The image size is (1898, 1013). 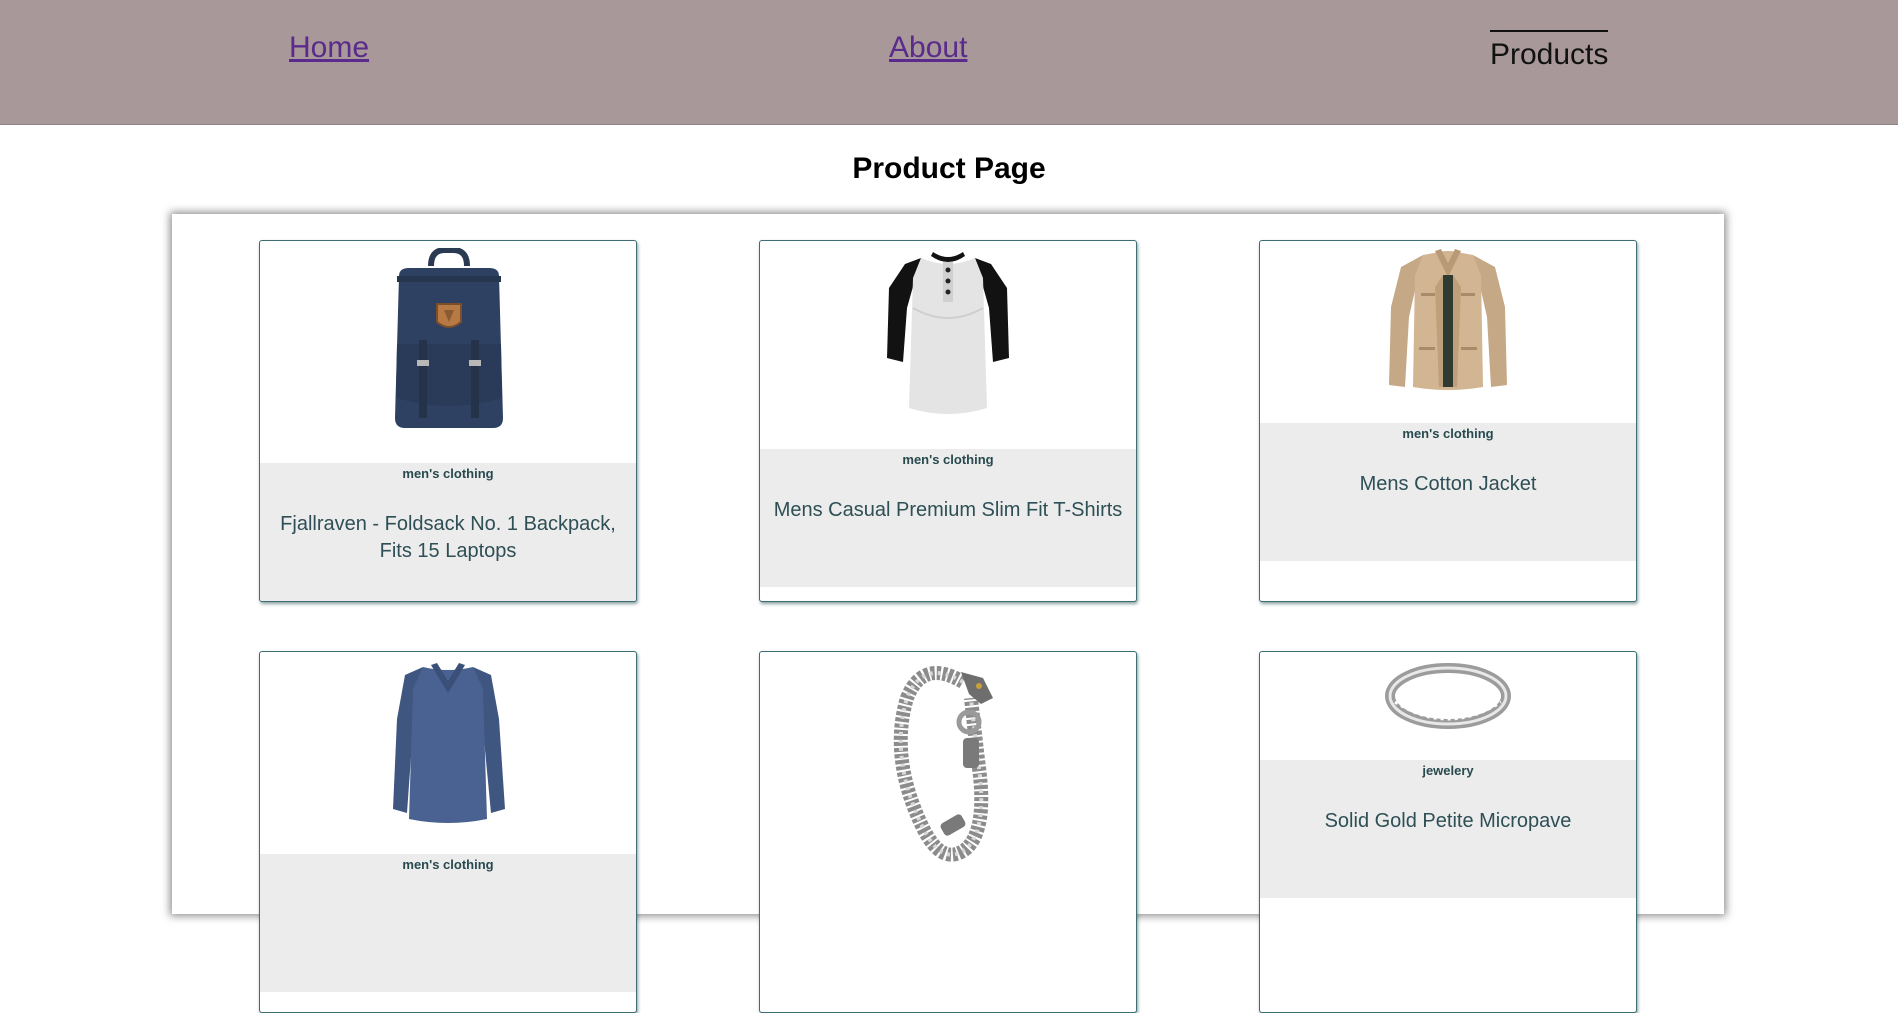 What do you see at coordinates (1448, 332) in the screenshot?
I see `product-image-cotton-jacket` at bounding box center [1448, 332].